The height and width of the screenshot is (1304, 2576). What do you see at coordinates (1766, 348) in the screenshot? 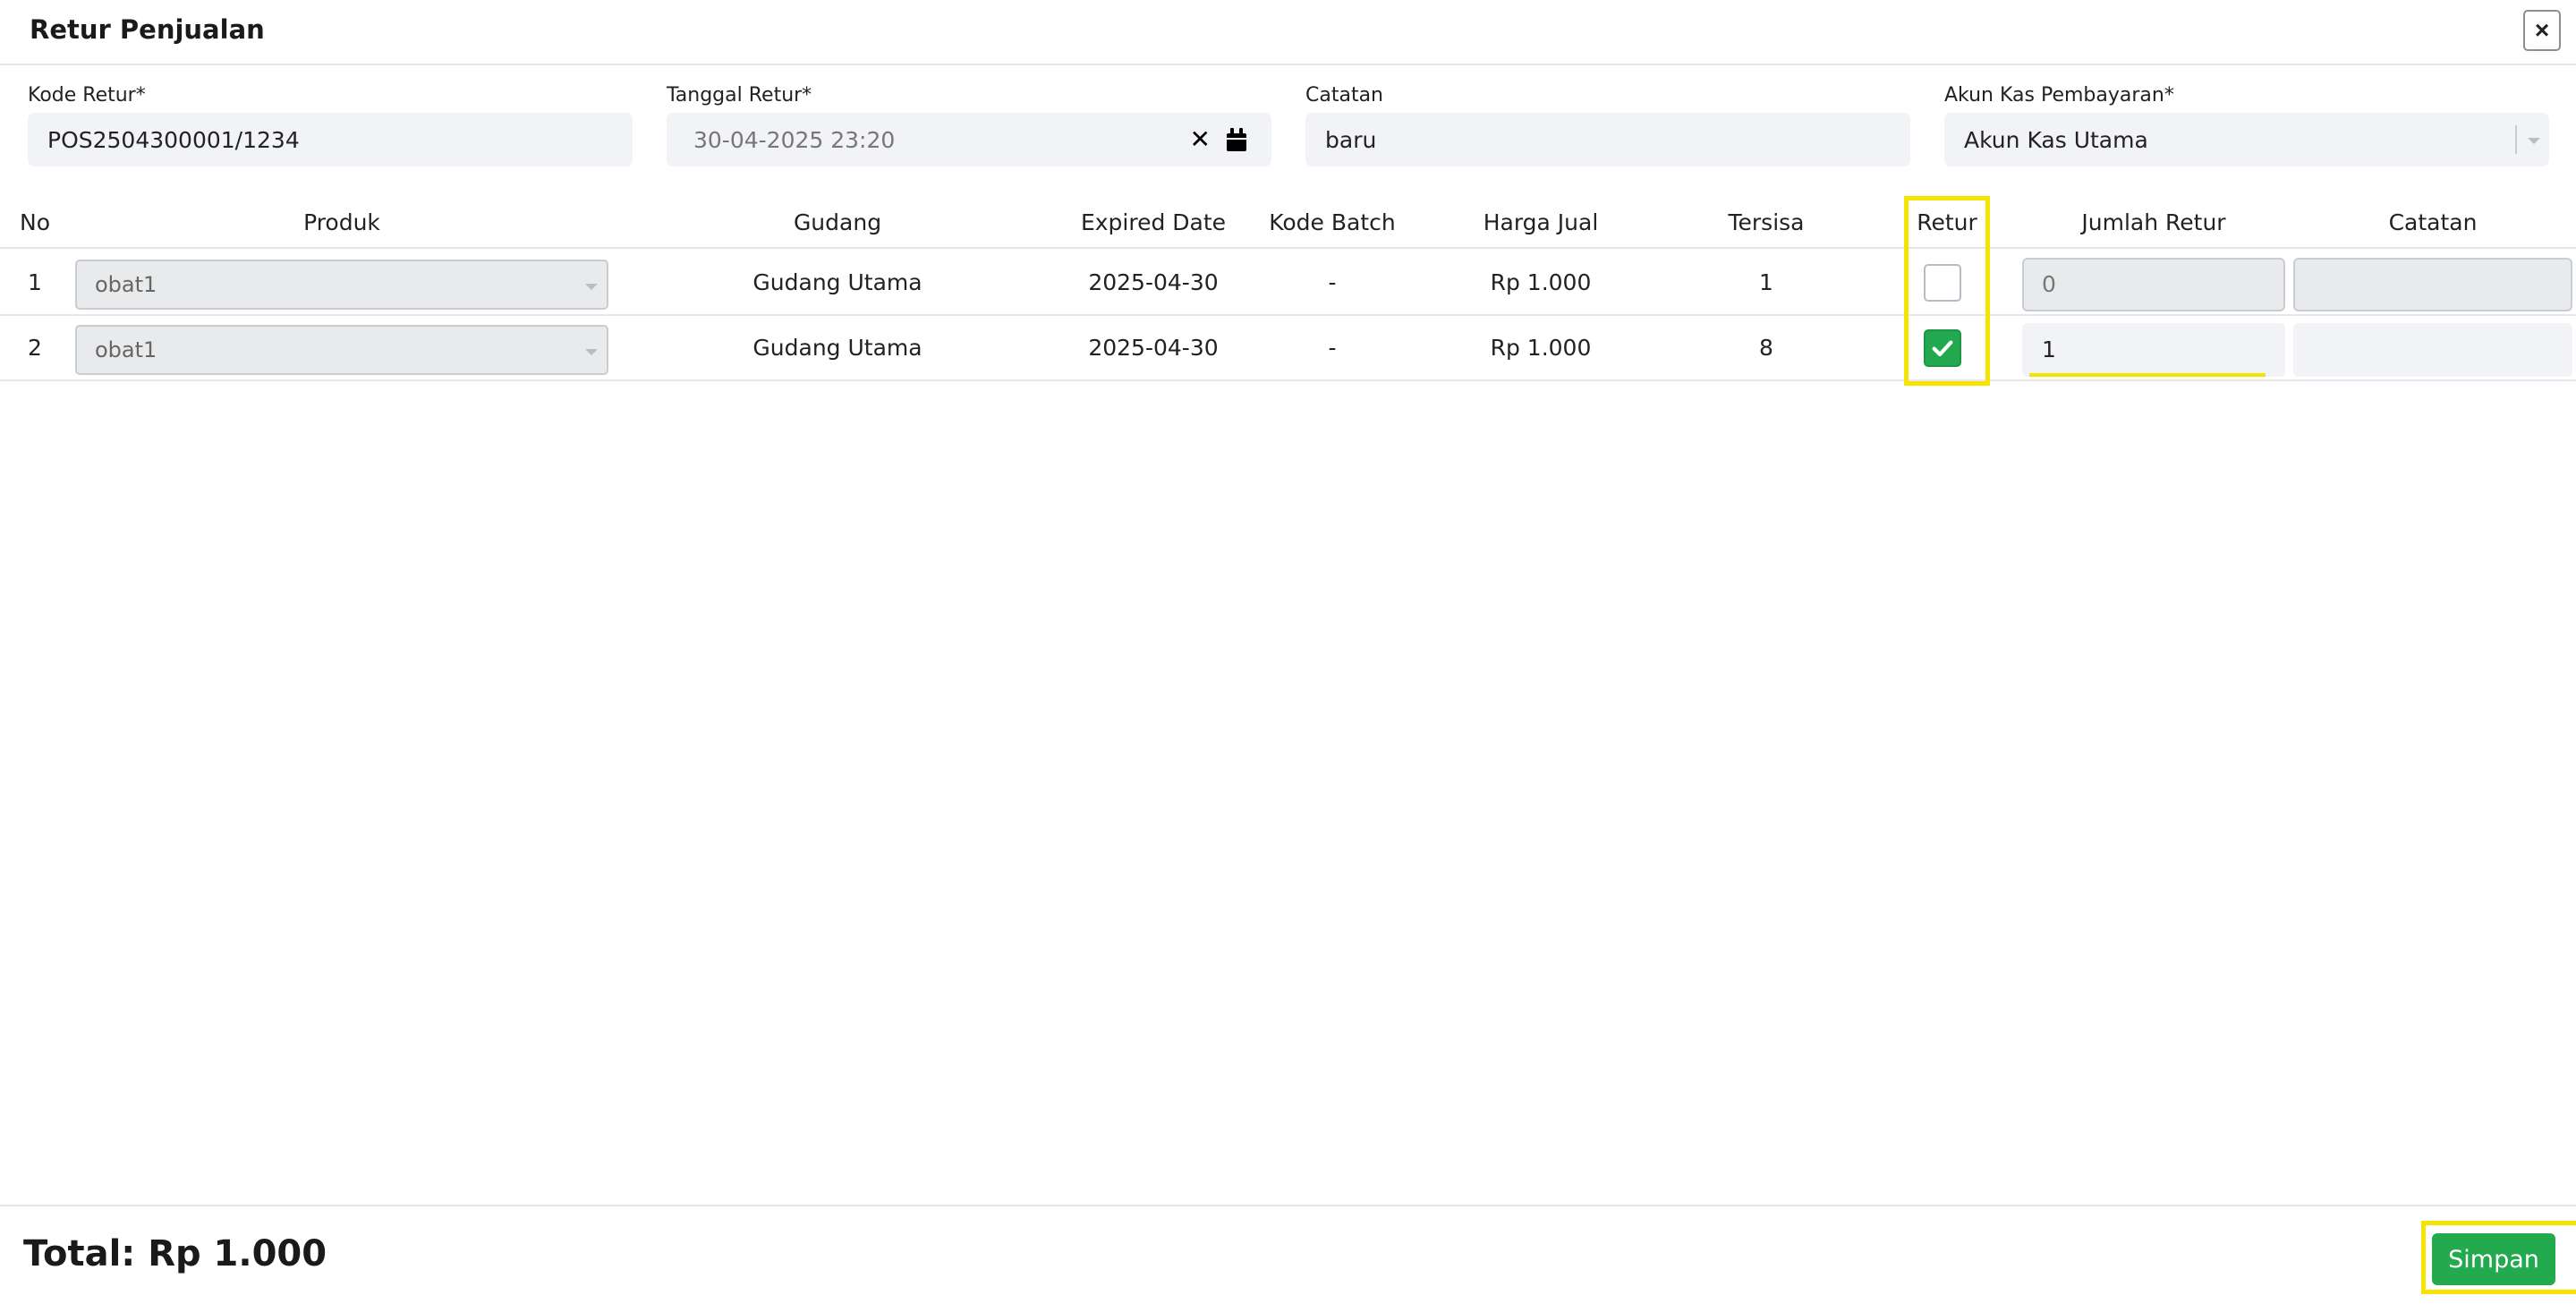
I see `row-tersisa: 8` at bounding box center [1766, 348].